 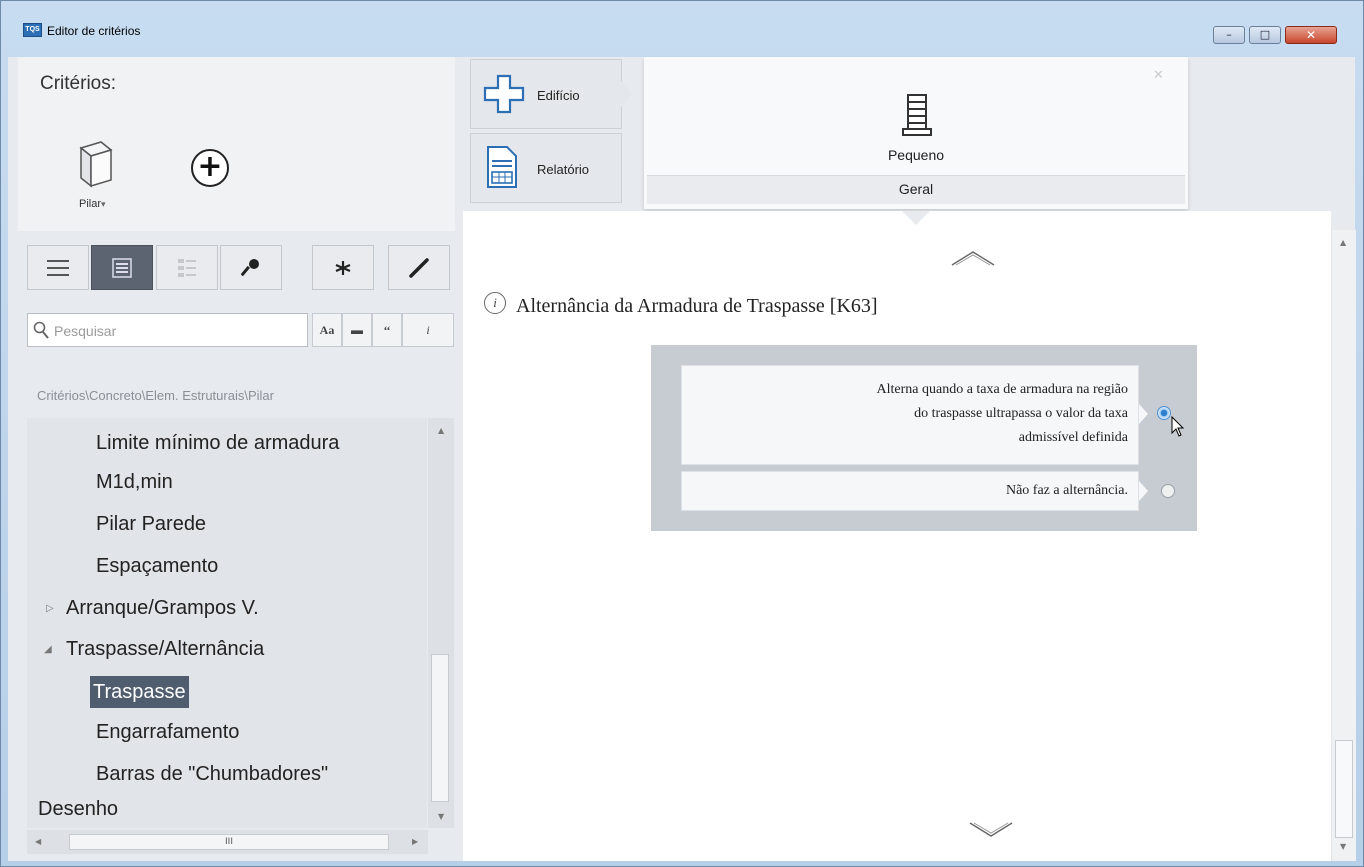 I want to click on criteria-title: Critérios:, so click(x=78, y=83).